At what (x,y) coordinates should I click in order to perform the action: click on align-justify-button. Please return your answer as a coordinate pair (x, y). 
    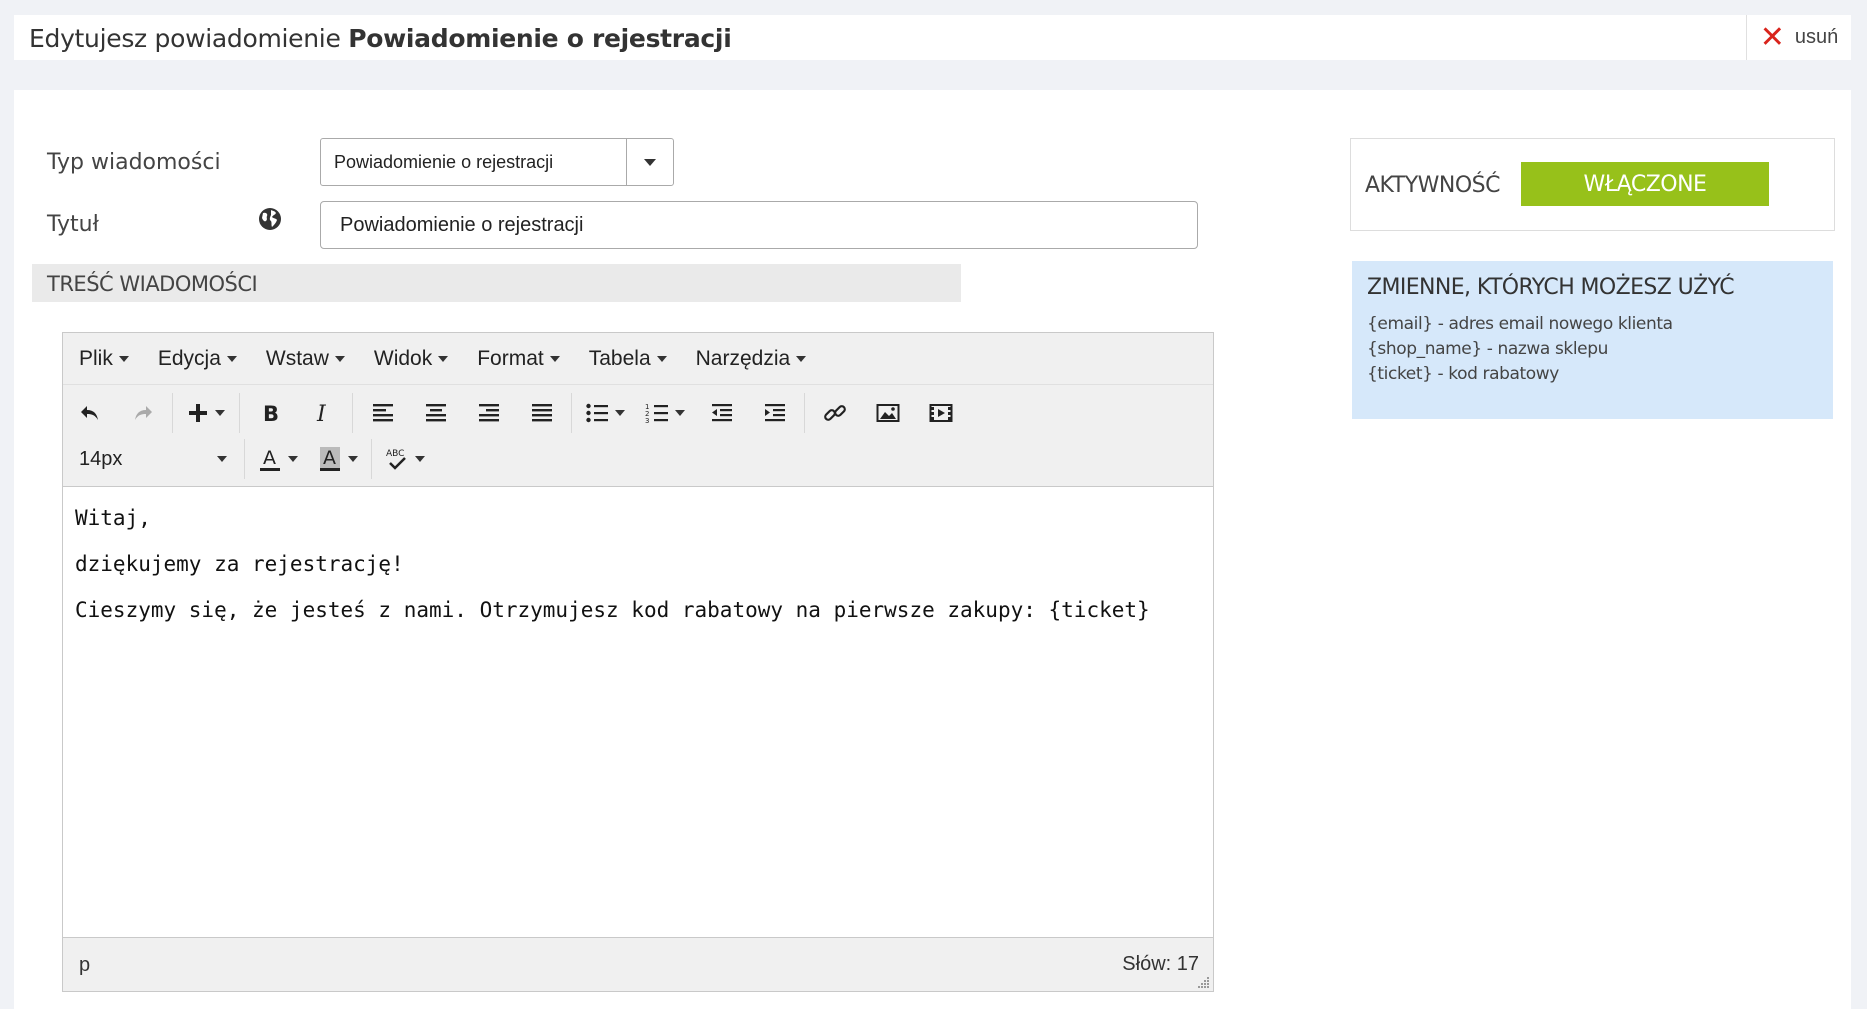
    Looking at the image, I should click on (541, 413).